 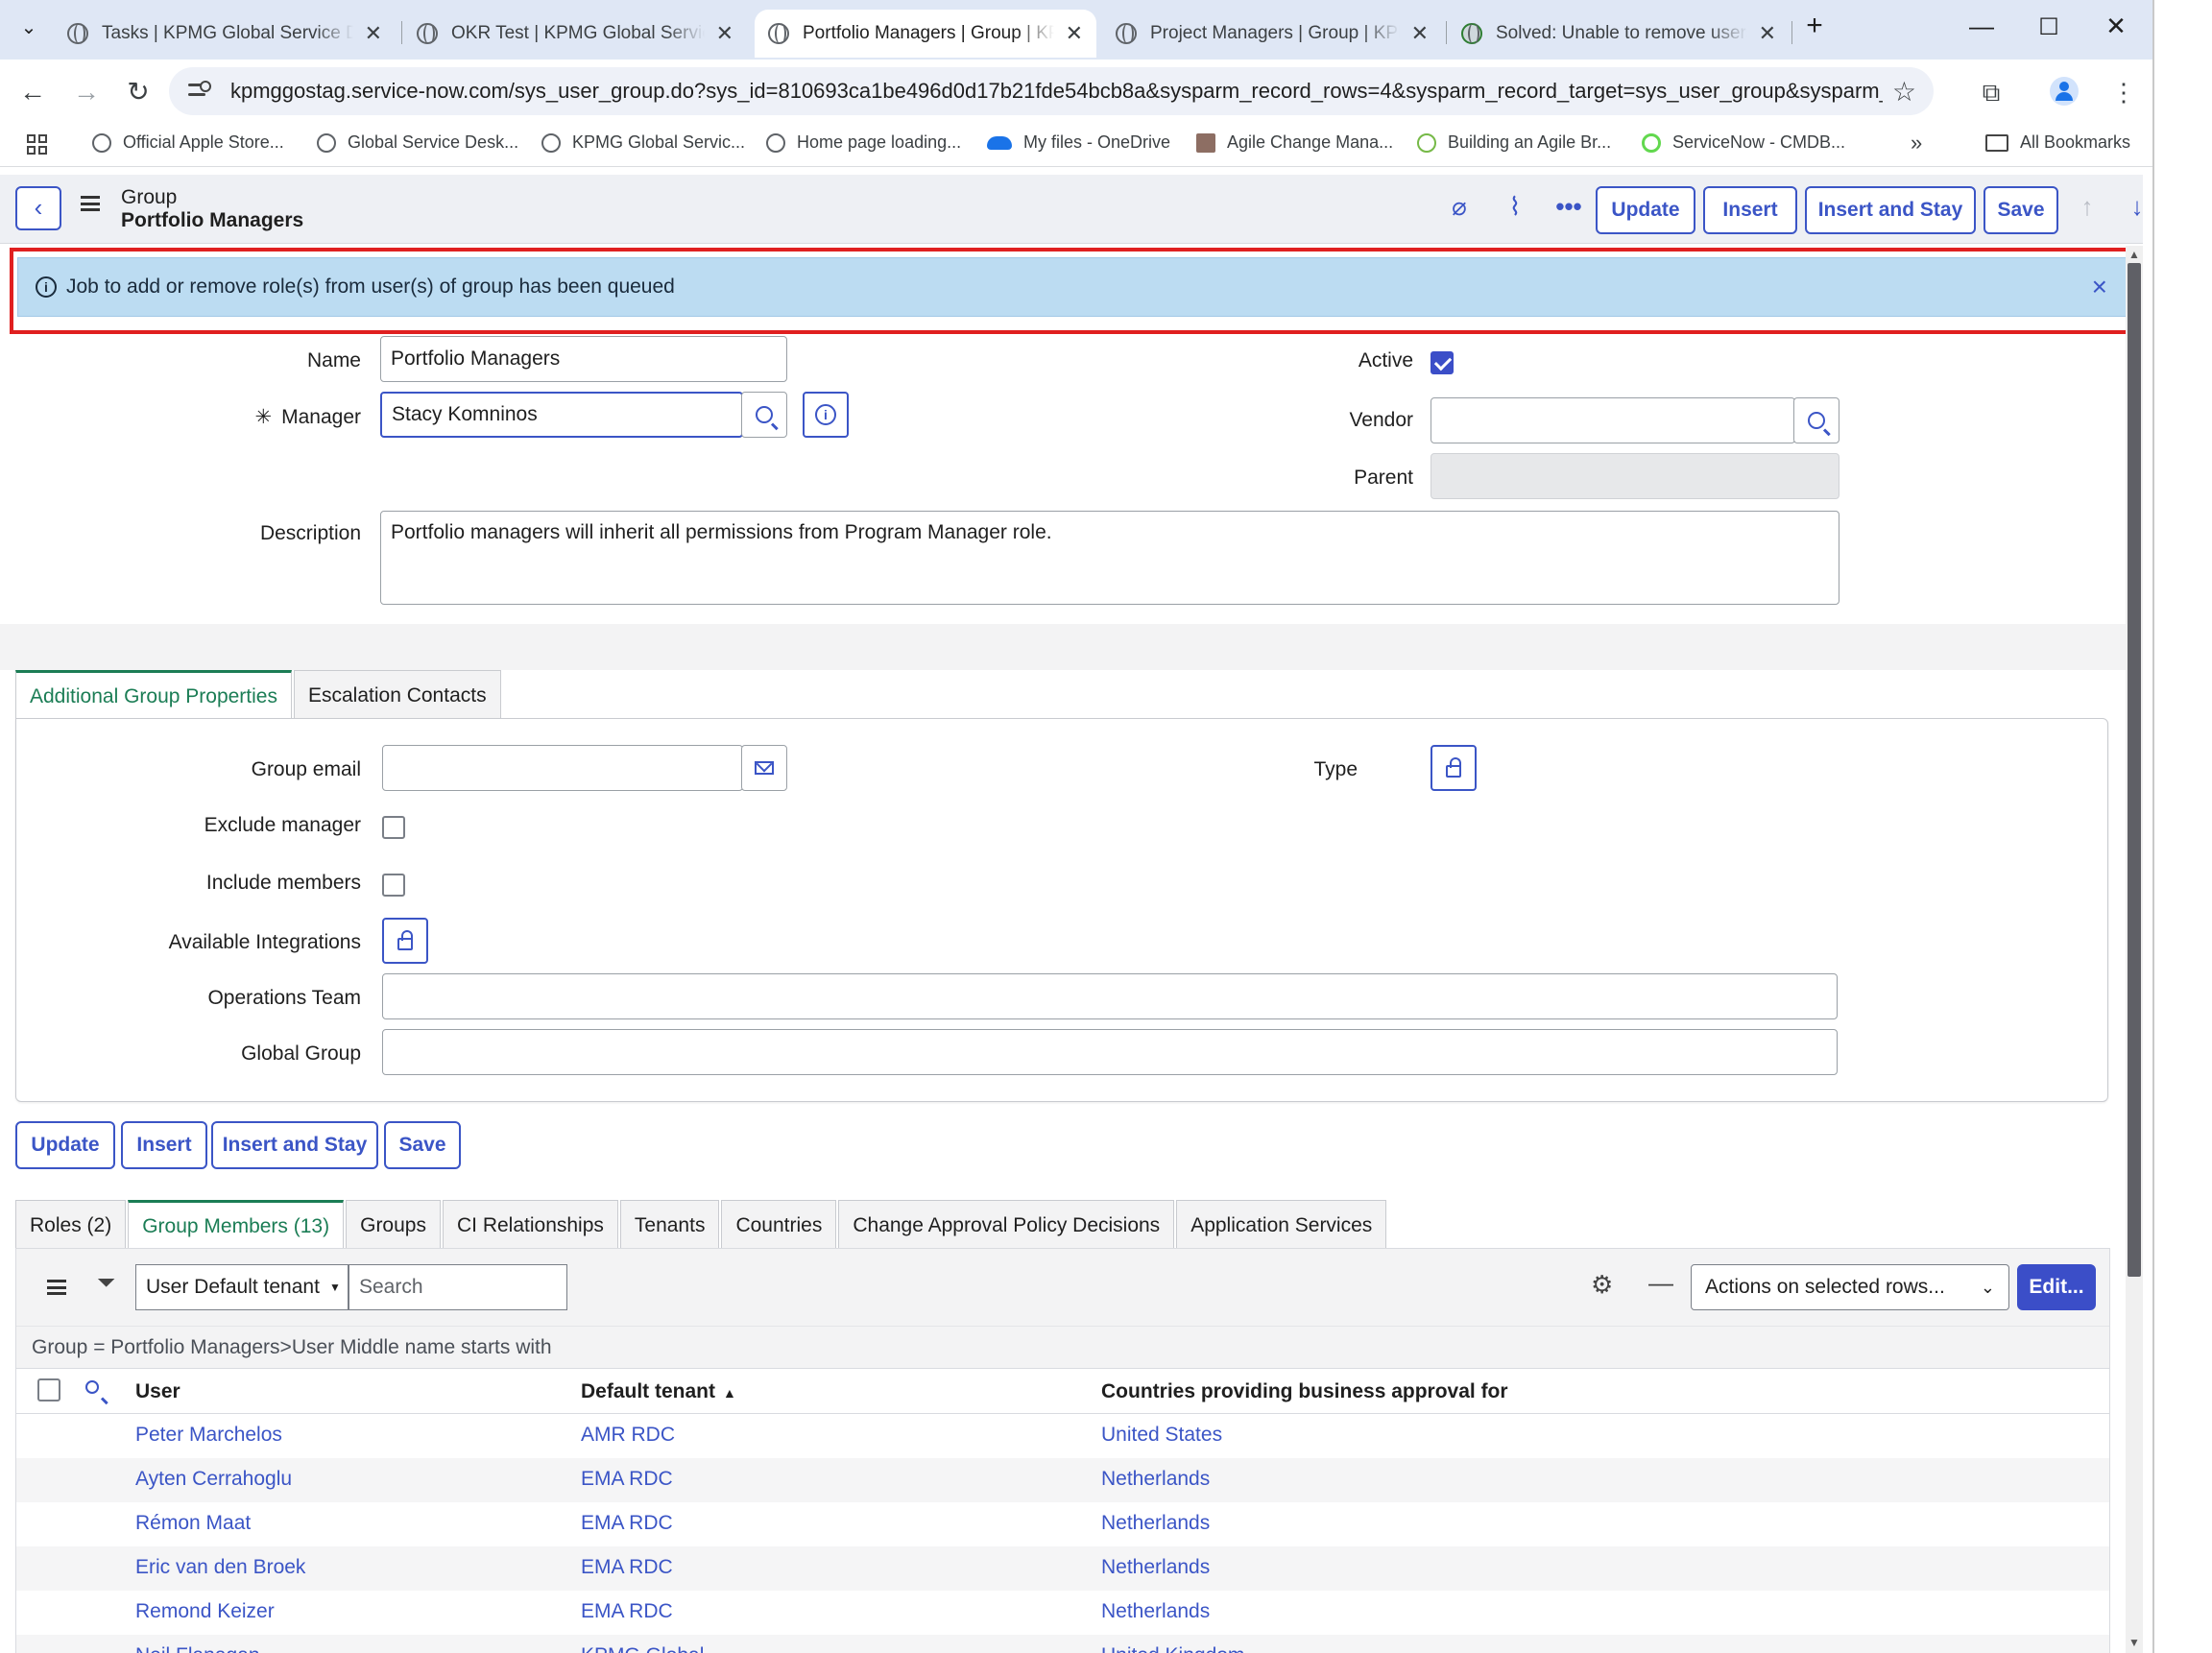 I want to click on bottom-insert-button: Insert, so click(x=164, y=1145).